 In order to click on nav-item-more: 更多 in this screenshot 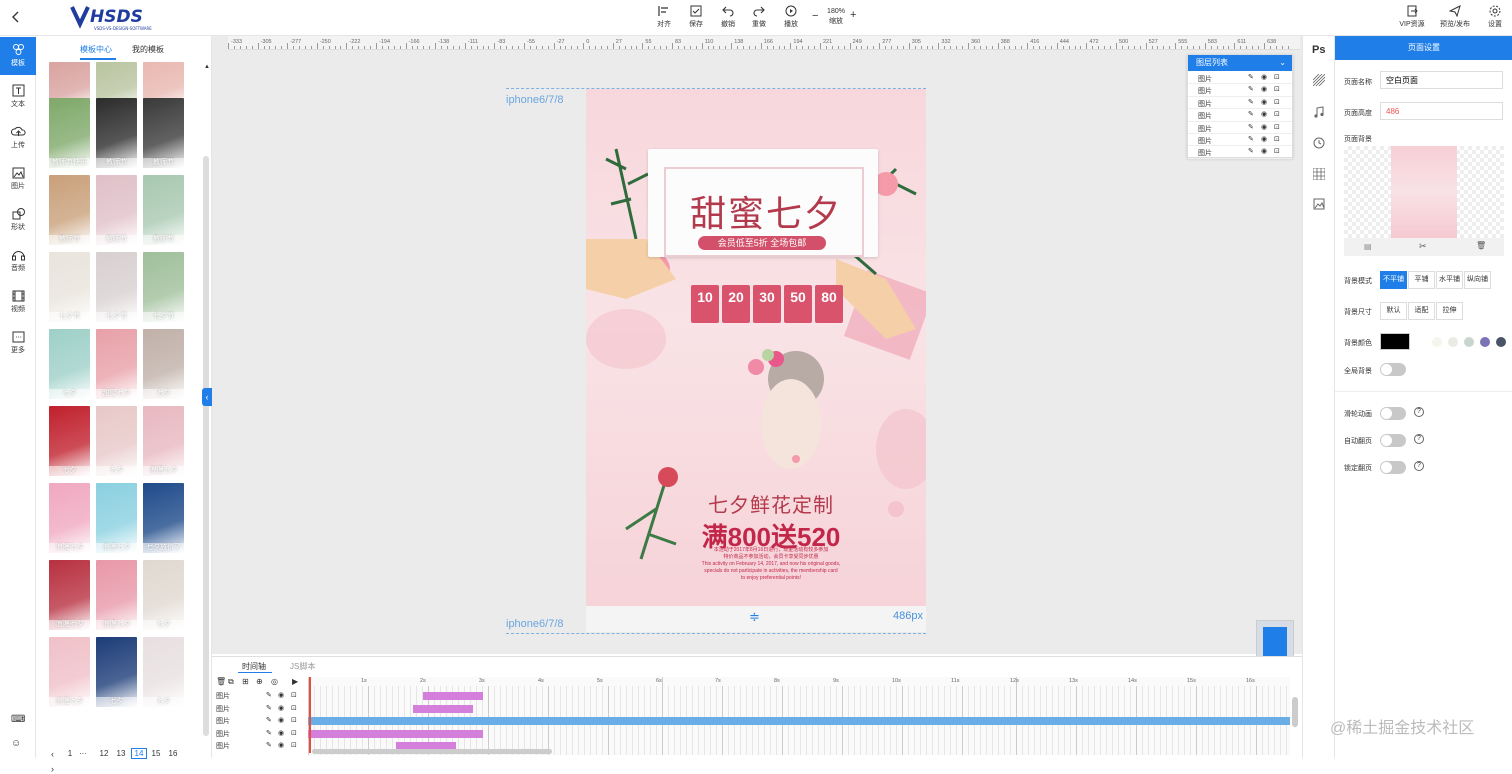, I will do `click(18, 343)`.